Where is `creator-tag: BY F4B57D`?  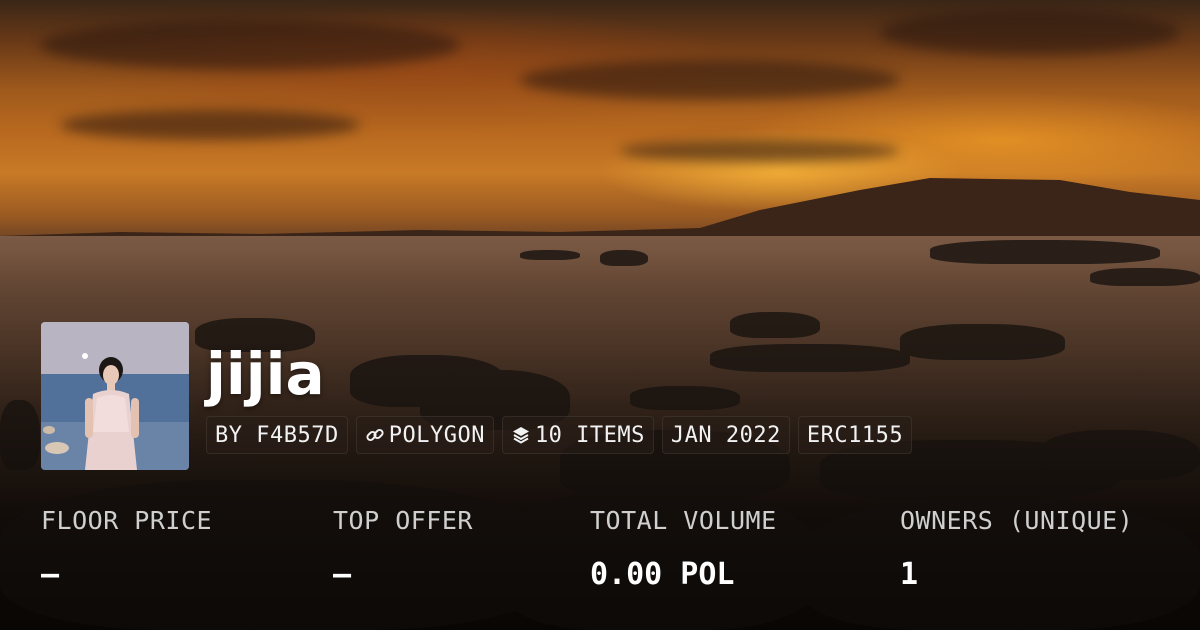 creator-tag: BY F4B57D is located at coordinates (277, 435).